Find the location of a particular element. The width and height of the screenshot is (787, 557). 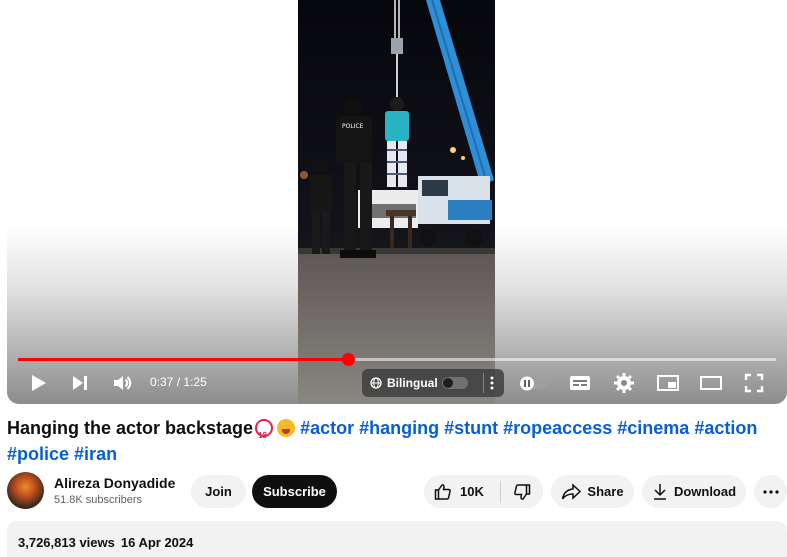

progress-played is located at coordinates (183, 359).